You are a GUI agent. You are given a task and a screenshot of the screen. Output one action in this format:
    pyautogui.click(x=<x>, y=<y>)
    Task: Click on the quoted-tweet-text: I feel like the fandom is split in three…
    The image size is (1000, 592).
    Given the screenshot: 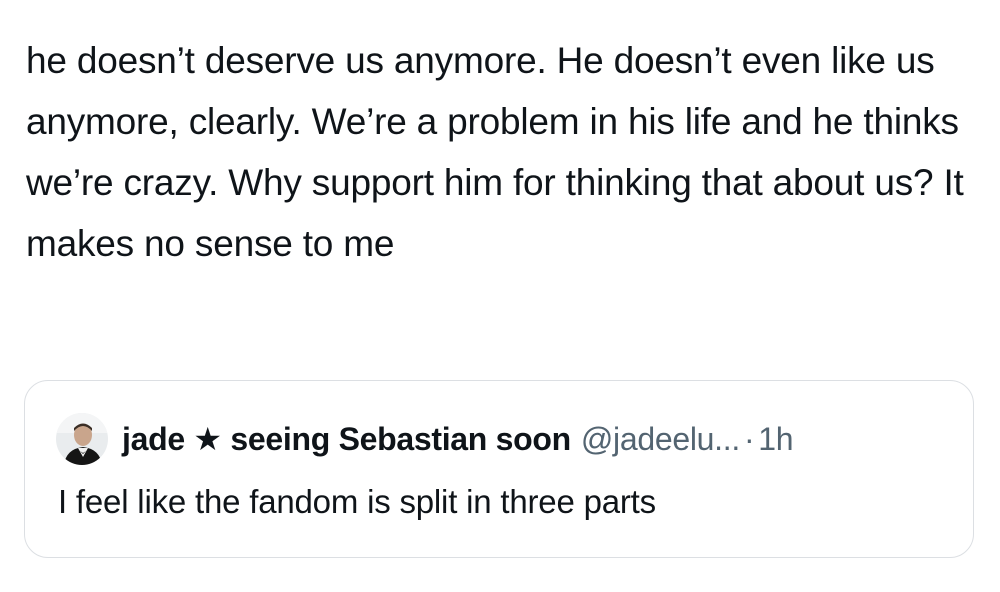 What is the action you would take?
    pyautogui.click(x=357, y=501)
    